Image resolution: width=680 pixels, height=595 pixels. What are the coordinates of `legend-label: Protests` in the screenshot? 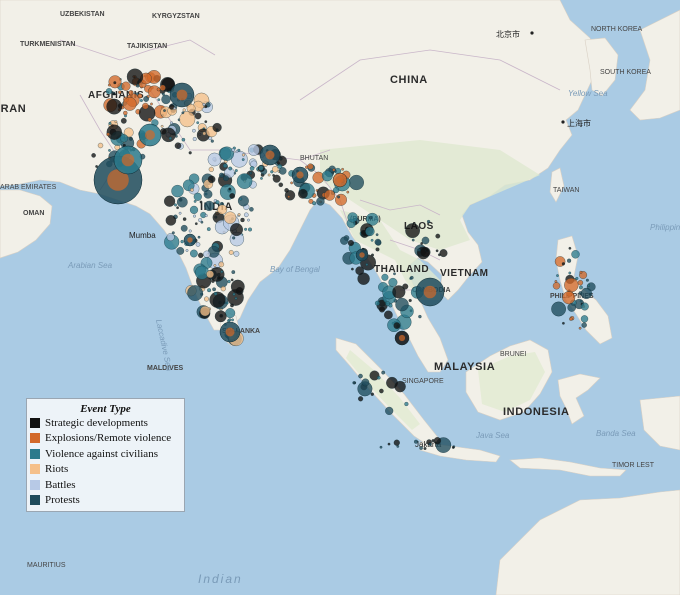 It's located at (62, 500).